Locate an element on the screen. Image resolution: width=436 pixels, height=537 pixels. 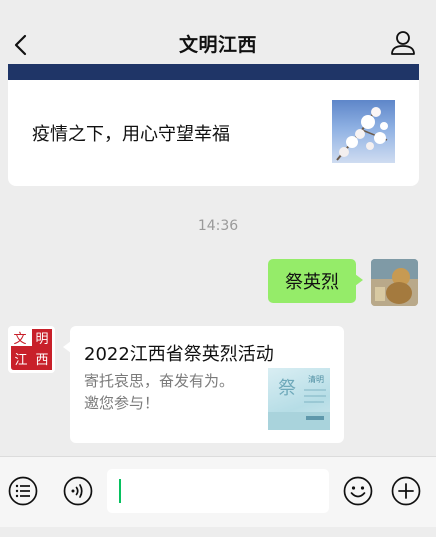
svg-text: 明 is located at coordinates (41, 339).